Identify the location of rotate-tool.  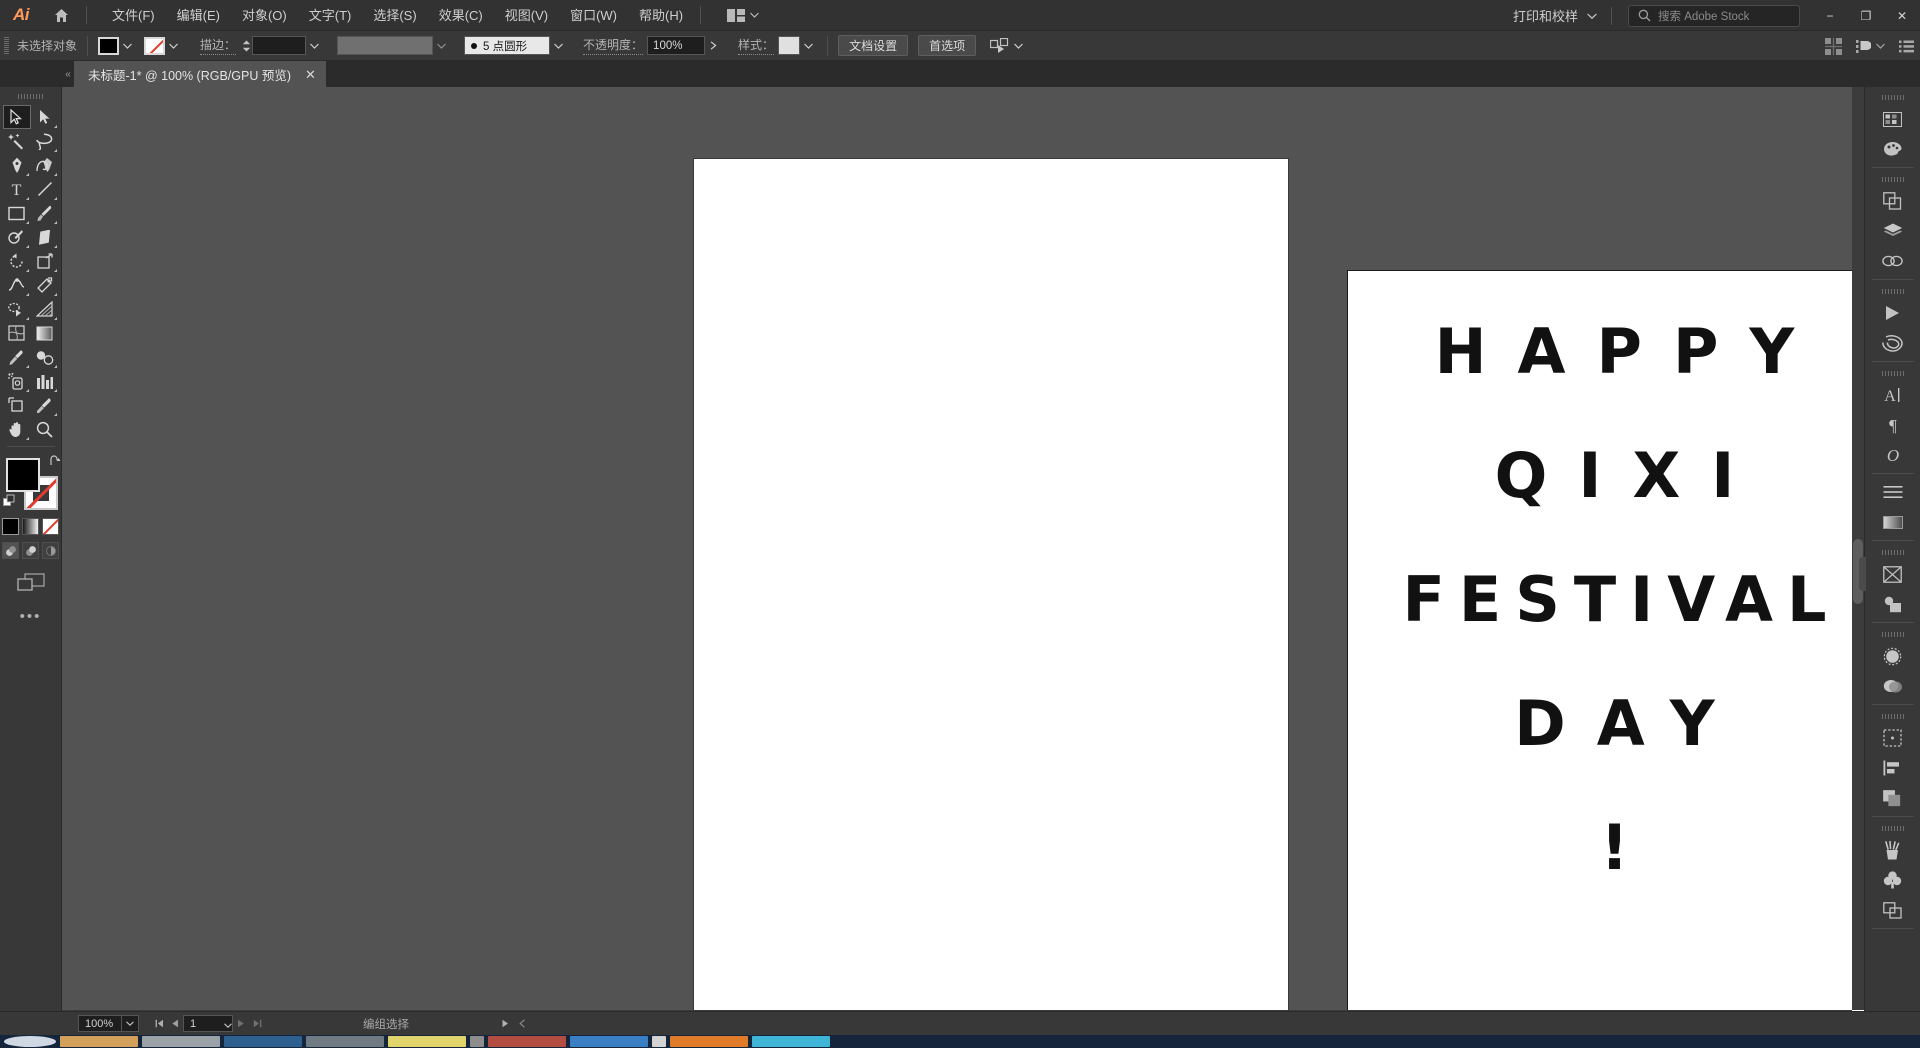
(17, 261).